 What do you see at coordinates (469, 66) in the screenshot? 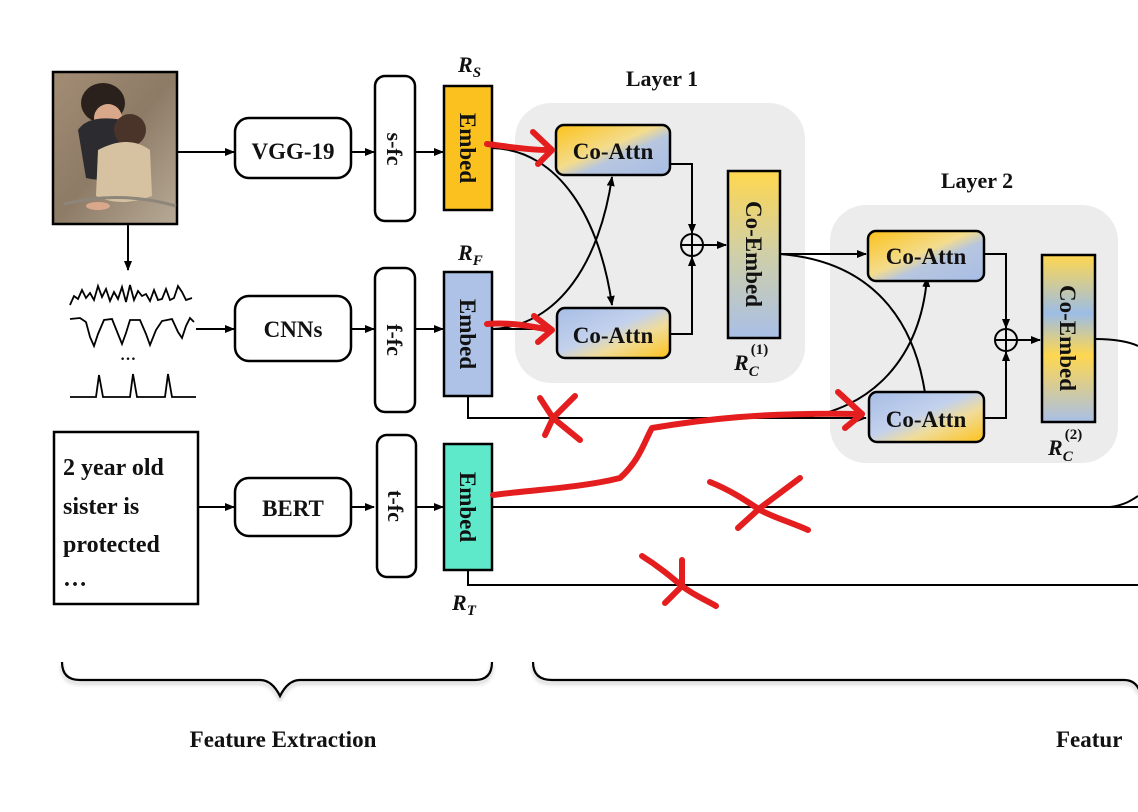
I see `rs-label: RS` at bounding box center [469, 66].